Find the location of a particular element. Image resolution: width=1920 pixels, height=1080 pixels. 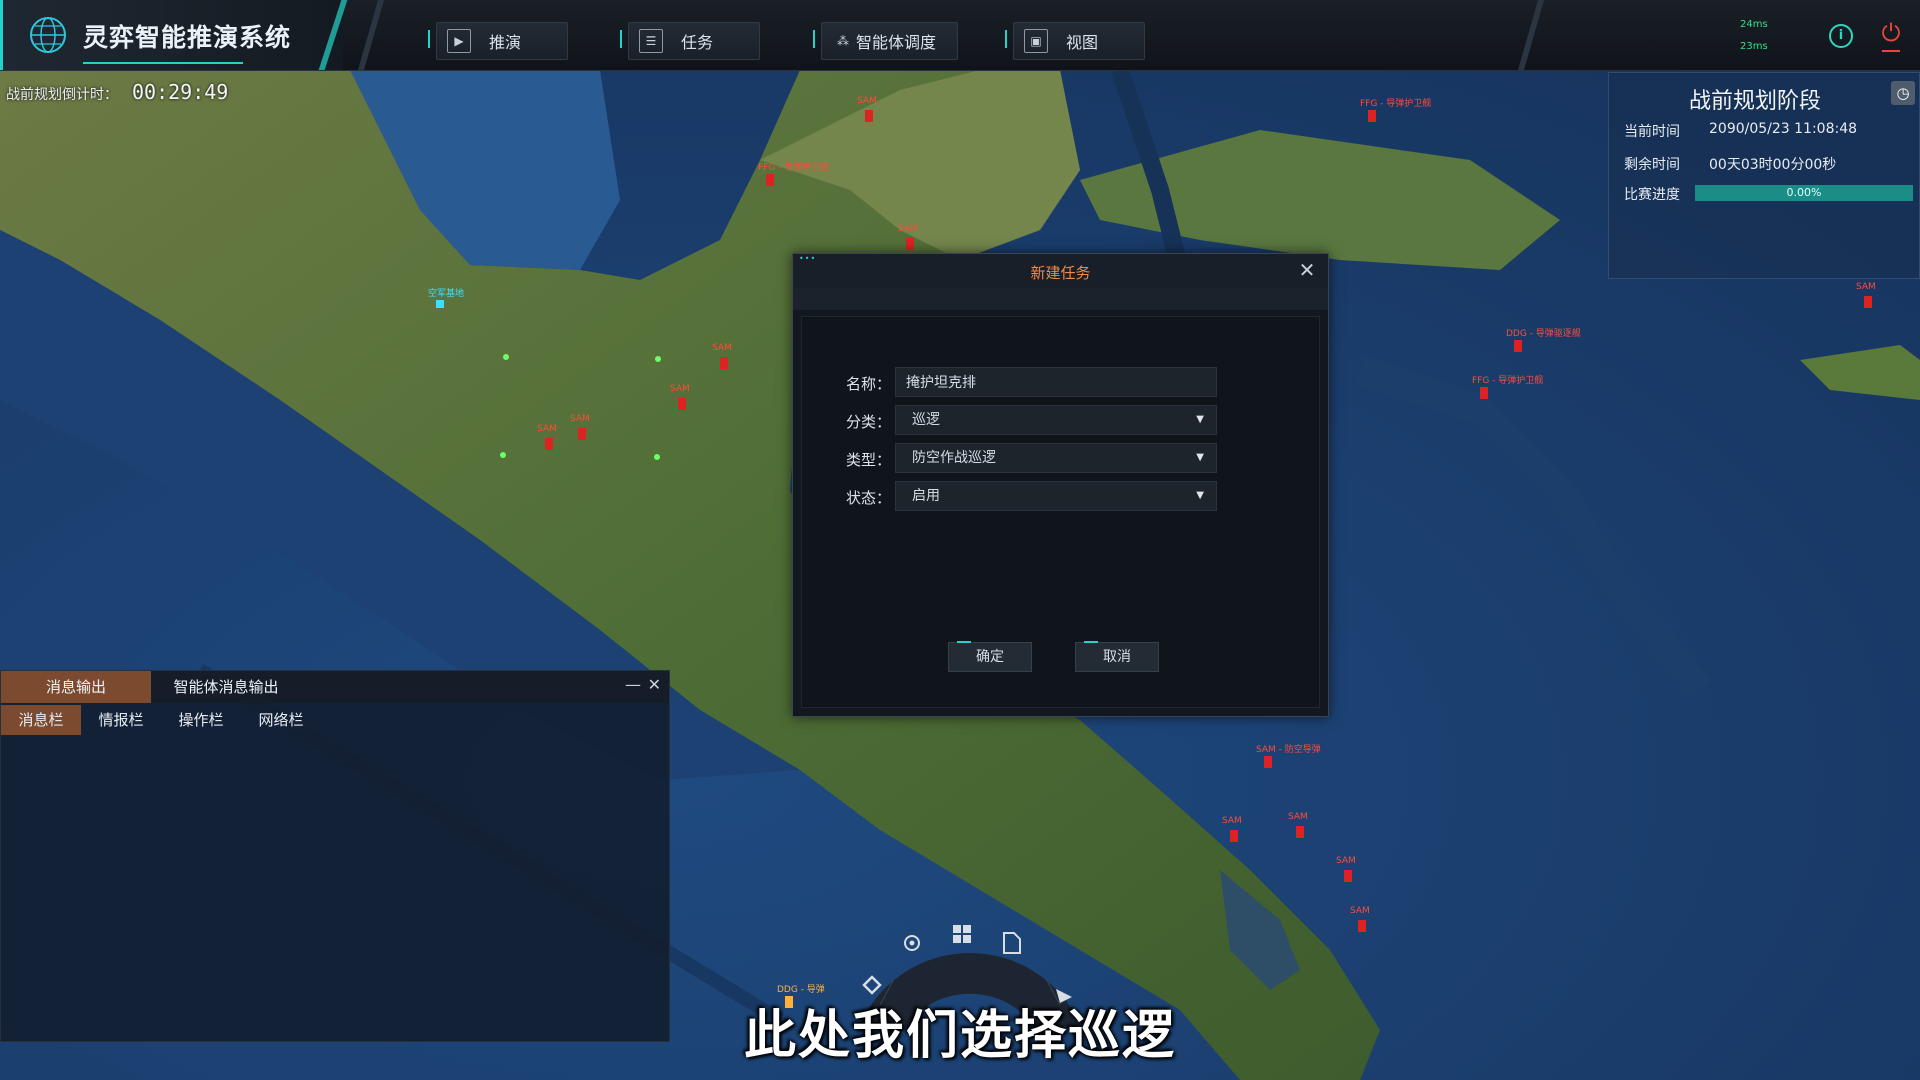

subtab-operations: 操作栏 is located at coordinates (201, 720).